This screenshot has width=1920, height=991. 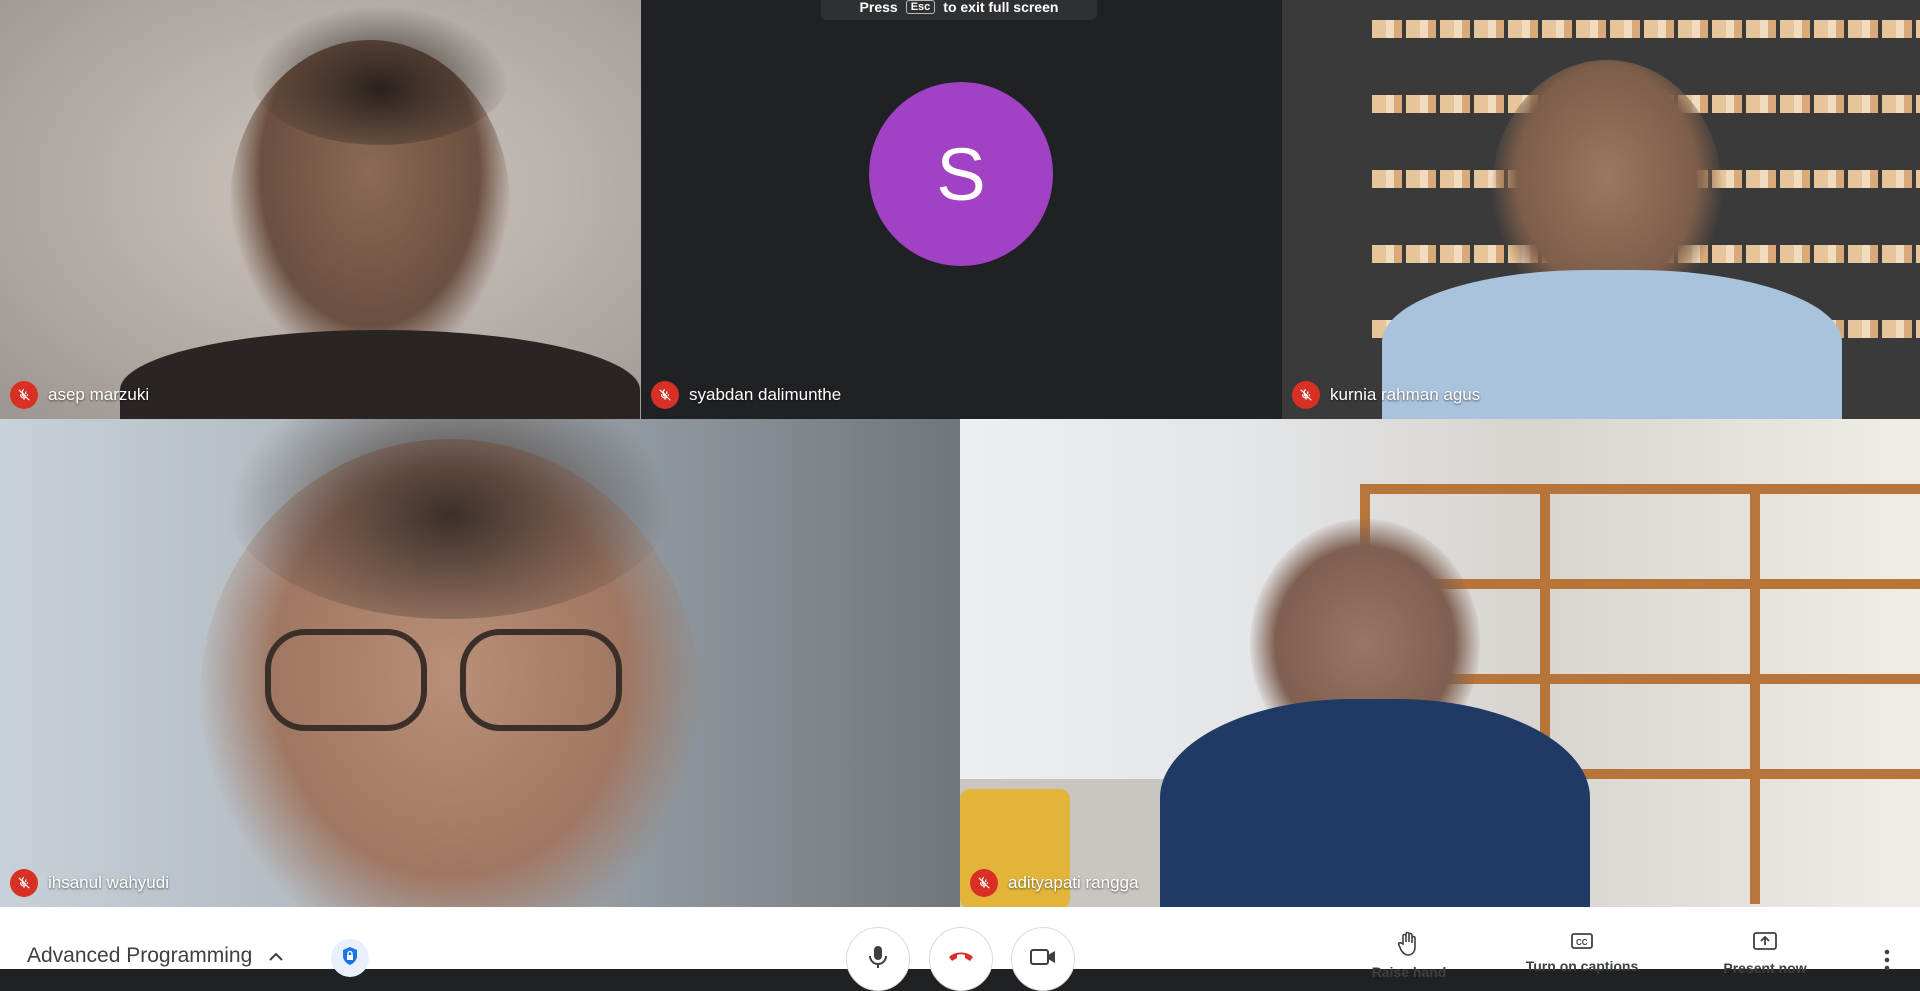 I want to click on microphone-icon, so click(x=878, y=959).